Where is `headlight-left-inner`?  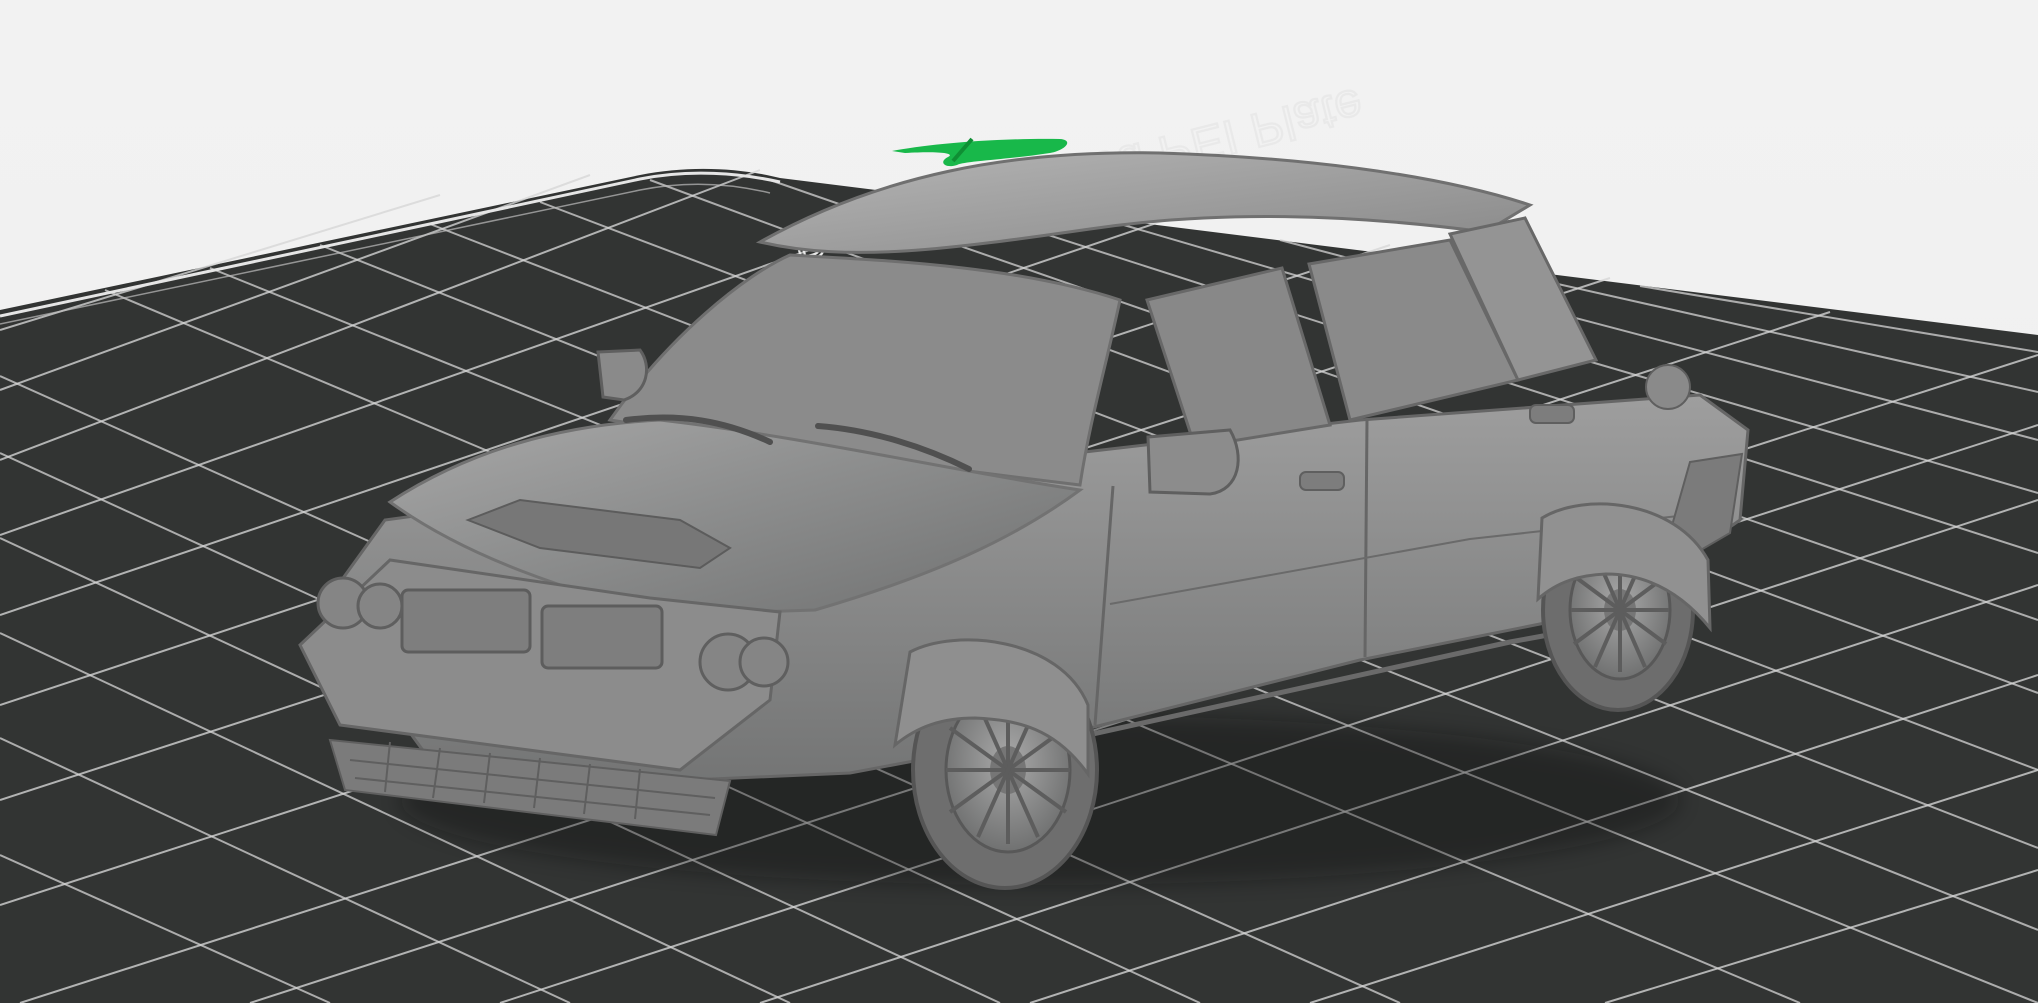
headlight-left-inner is located at coordinates (380, 606).